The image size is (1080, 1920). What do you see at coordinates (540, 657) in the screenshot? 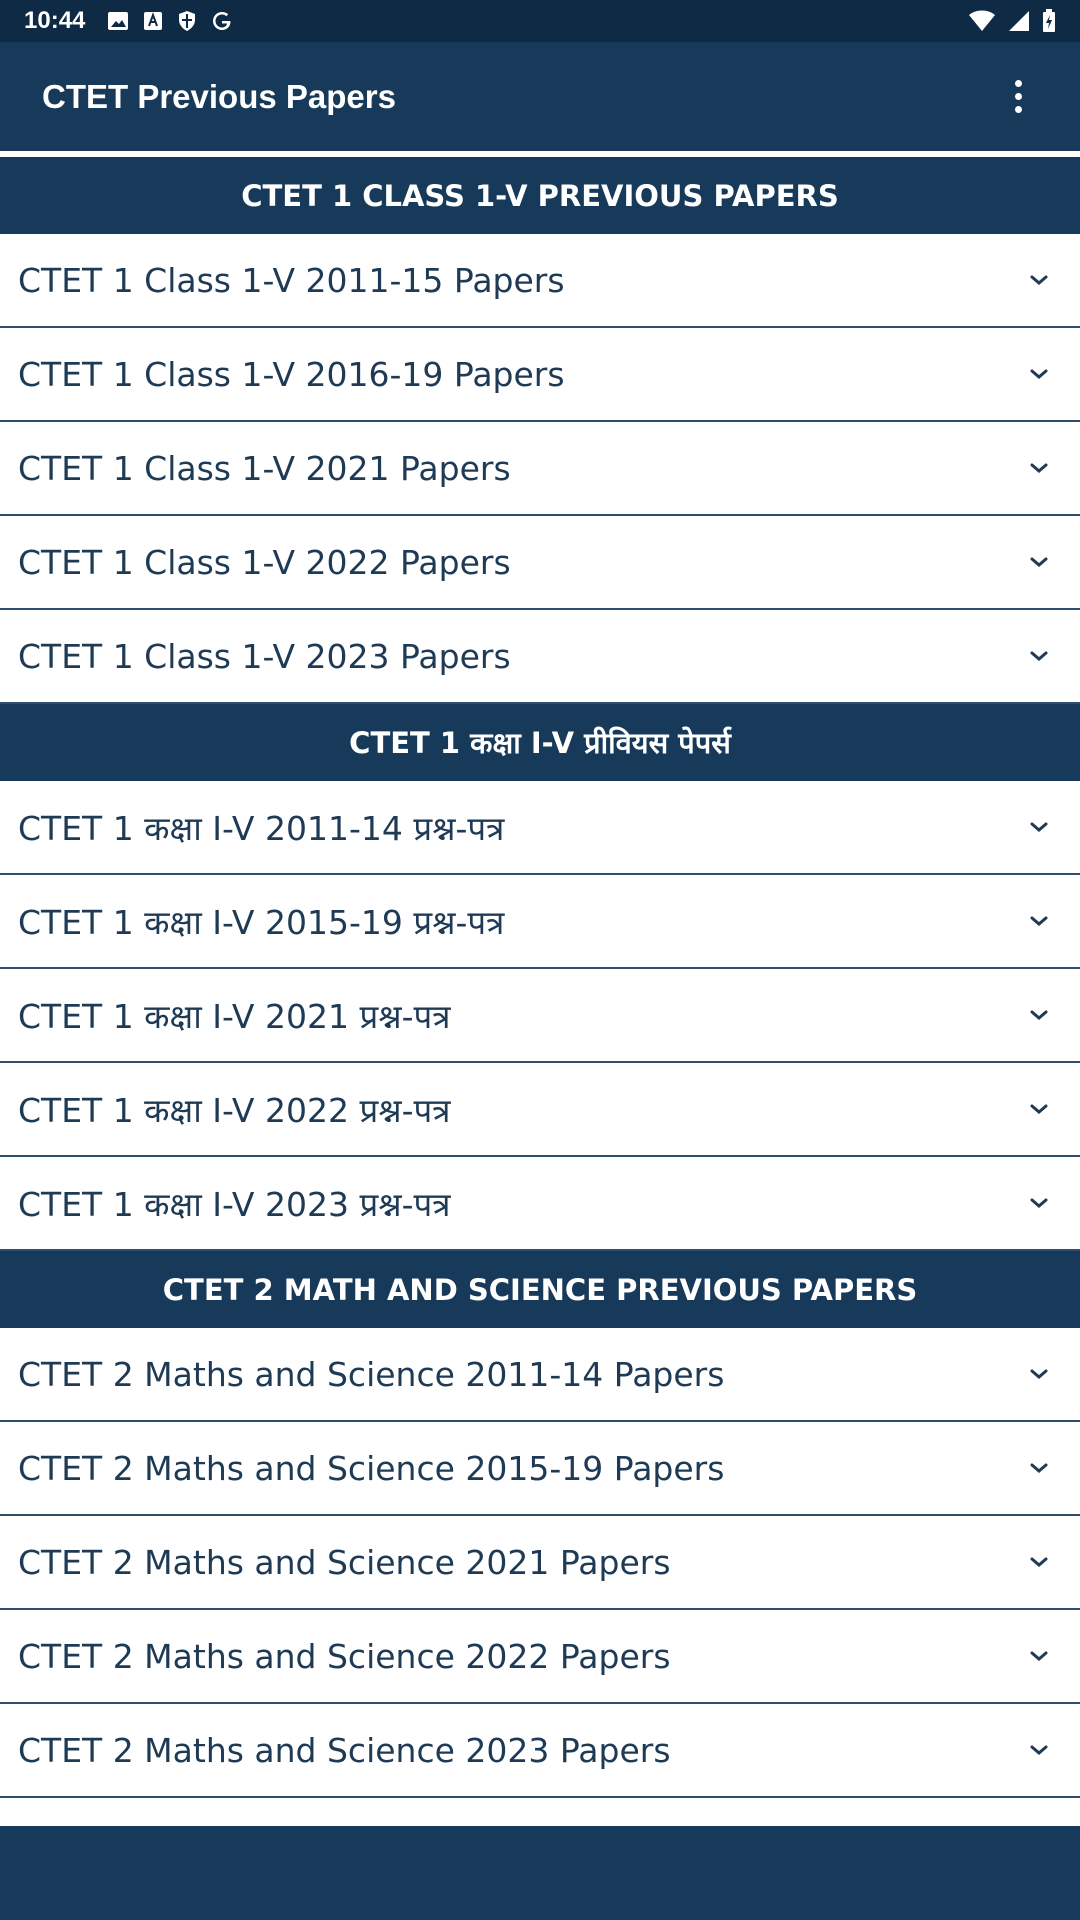
I see `list-item: CTET 1 Class 1-V 2023 Papers` at bounding box center [540, 657].